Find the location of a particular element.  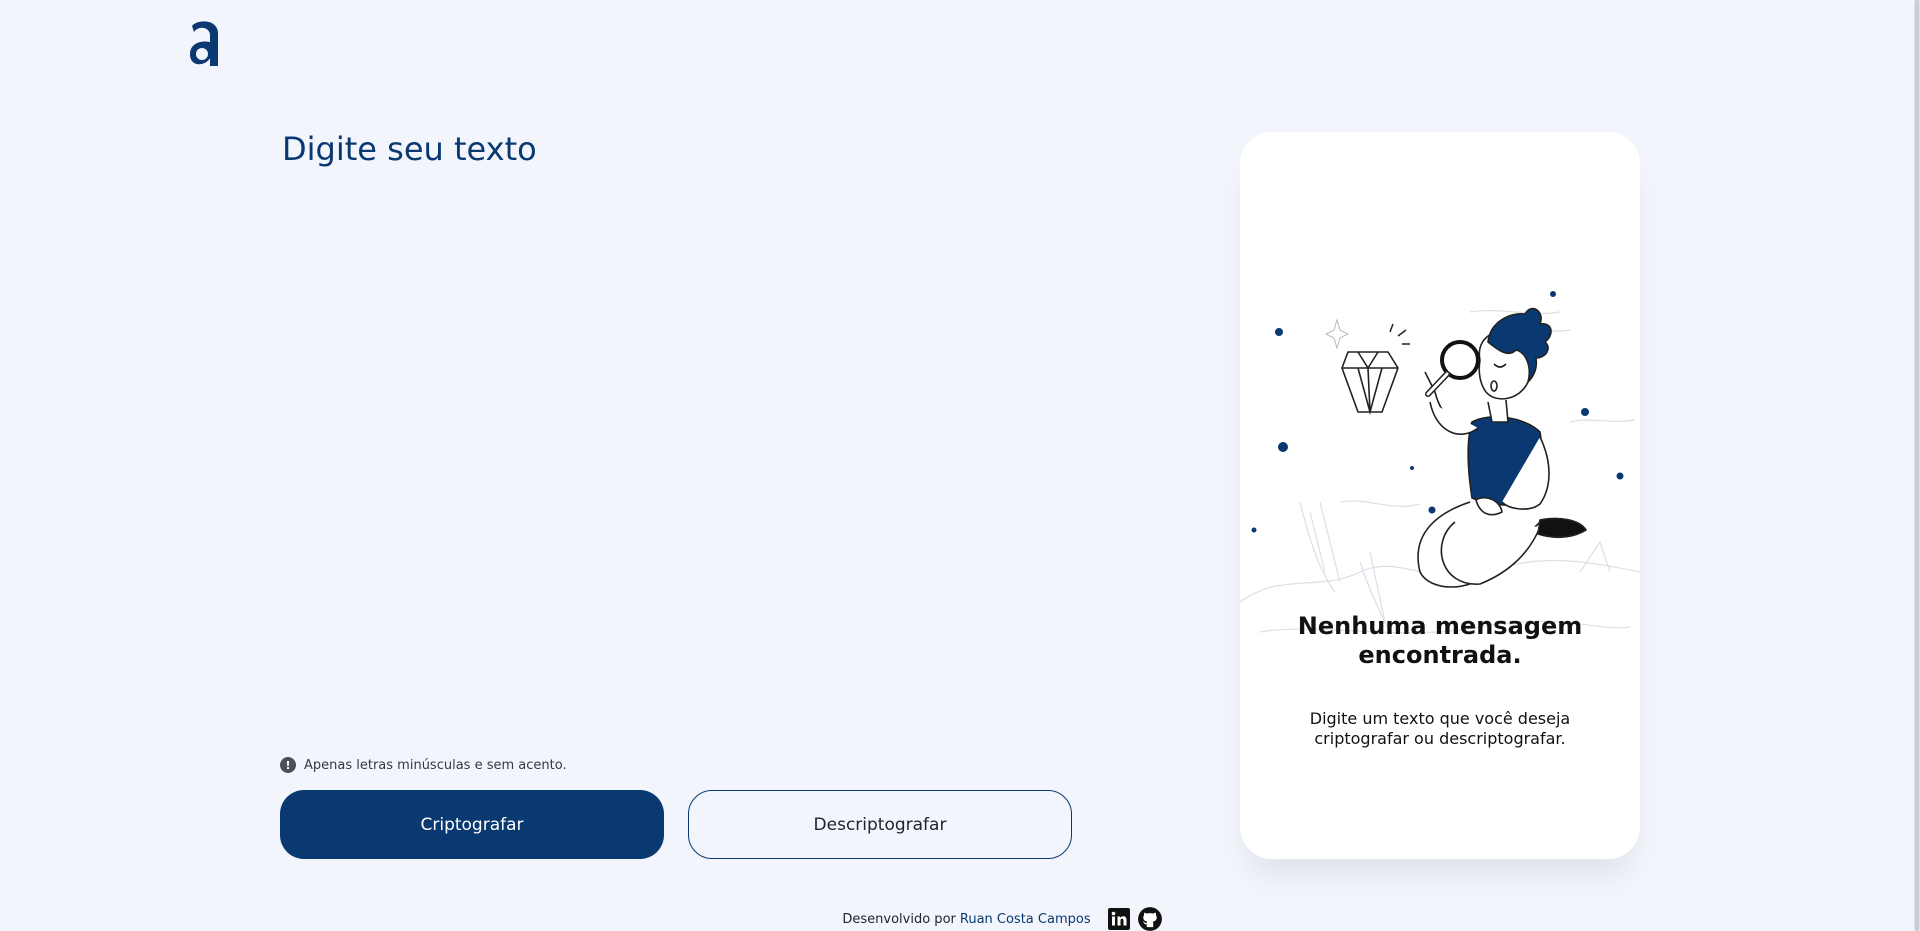

alura-logo-icon is located at coordinates (206, 44).